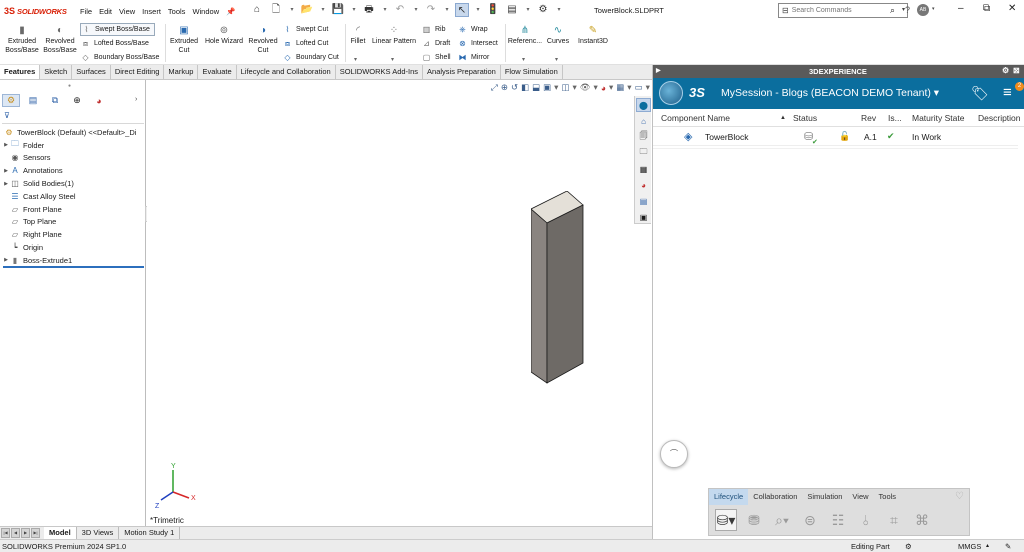 Image resolution: width=1024 pixels, height=552 pixels. I want to click on redo-icon: ↷, so click(431, 10).